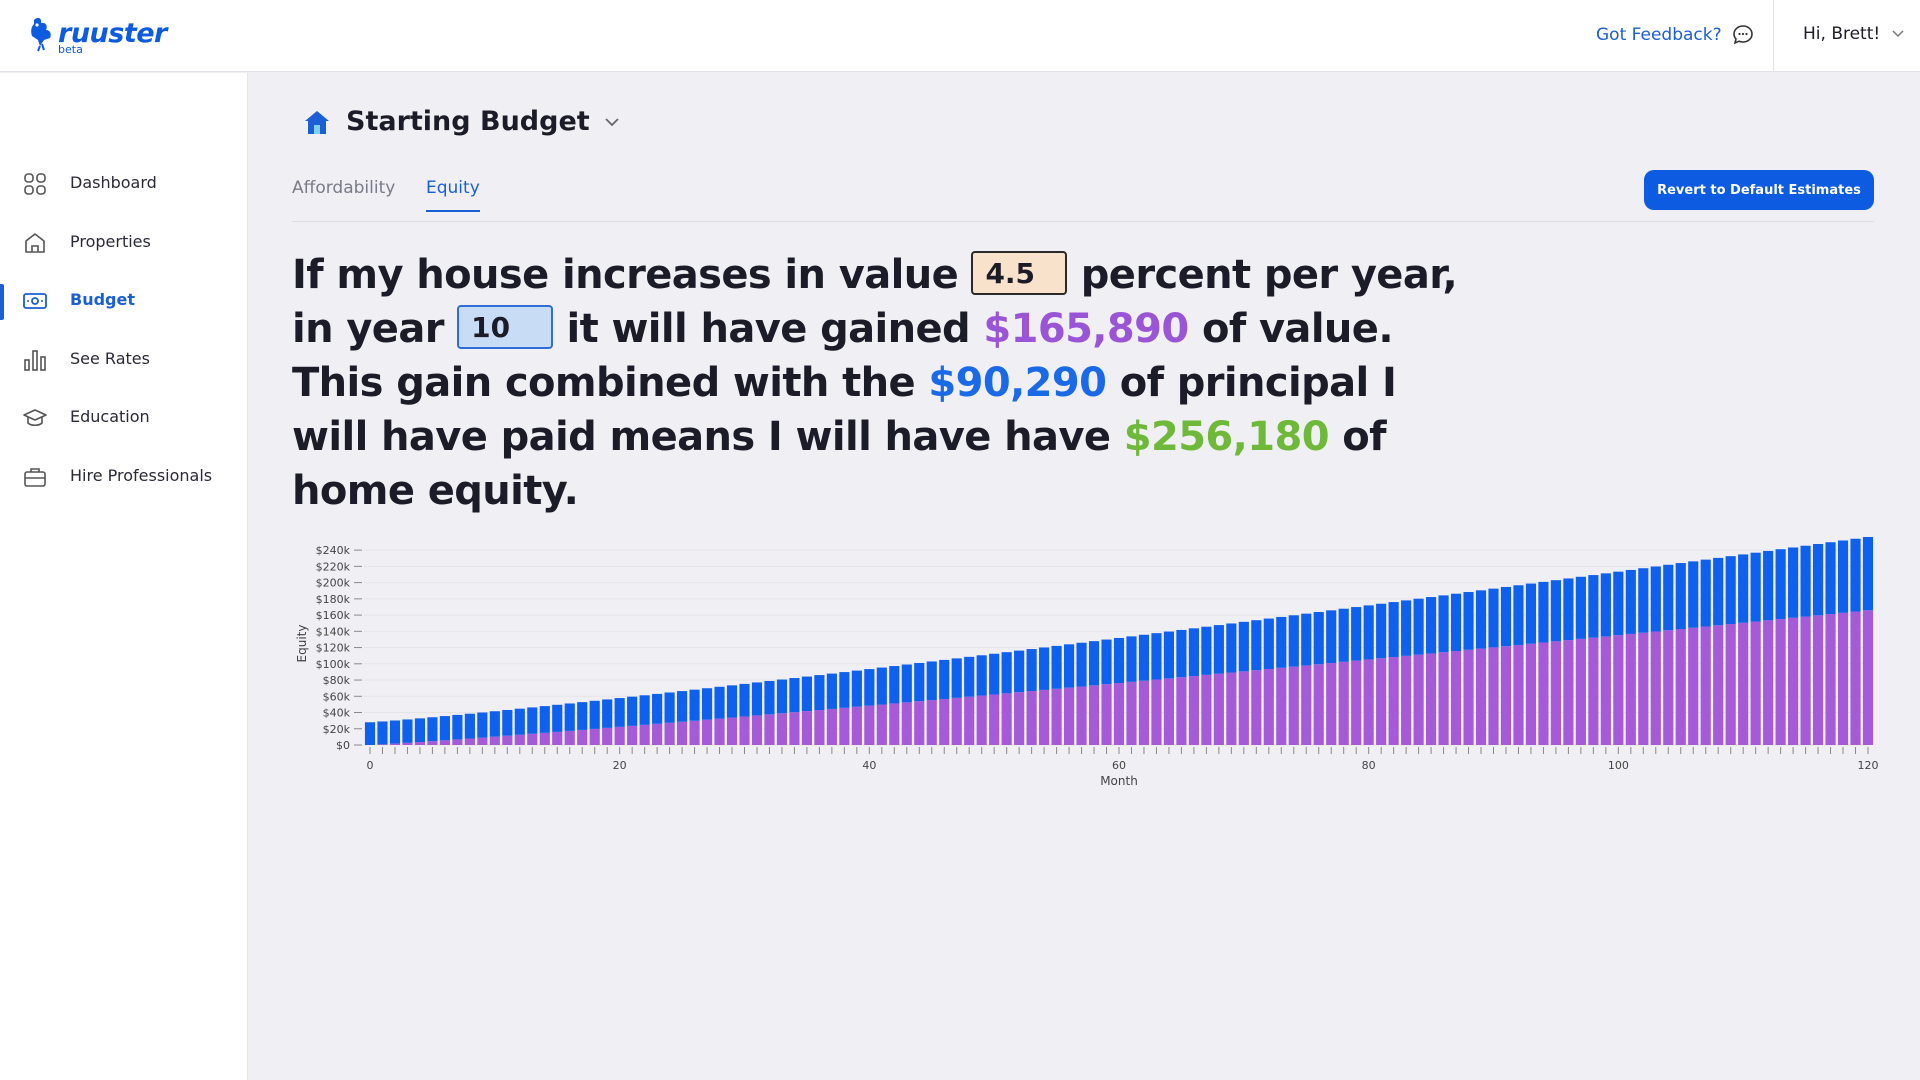 Image resolution: width=1920 pixels, height=1080 pixels. What do you see at coordinates (1868, 765) in the screenshot?
I see `x-tick-label: 120` at bounding box center [1868, 765].